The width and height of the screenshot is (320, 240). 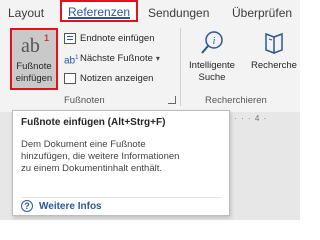 What do you see at coordinates (34, 72) in the screenshot?
I see `insert-footnote-label: Fußnote einfügen` at bounding box center [34, 72].